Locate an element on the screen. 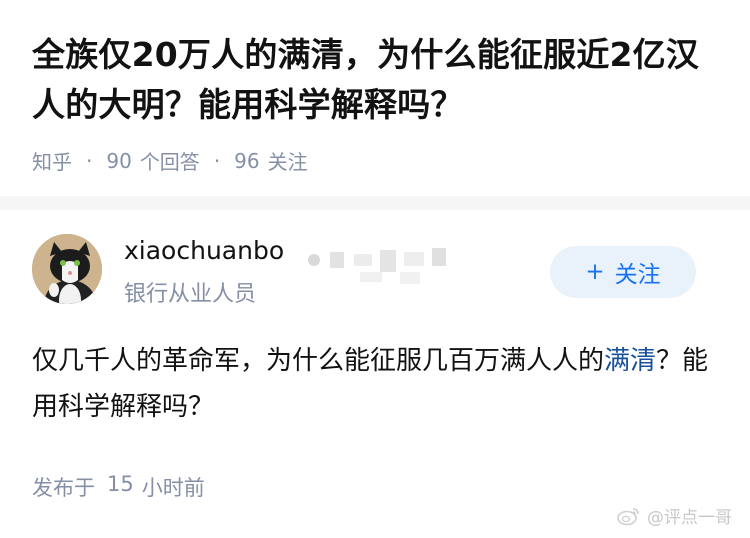 This screenshot has width=750, height=538. avatar is located at coordinates (67, 269).